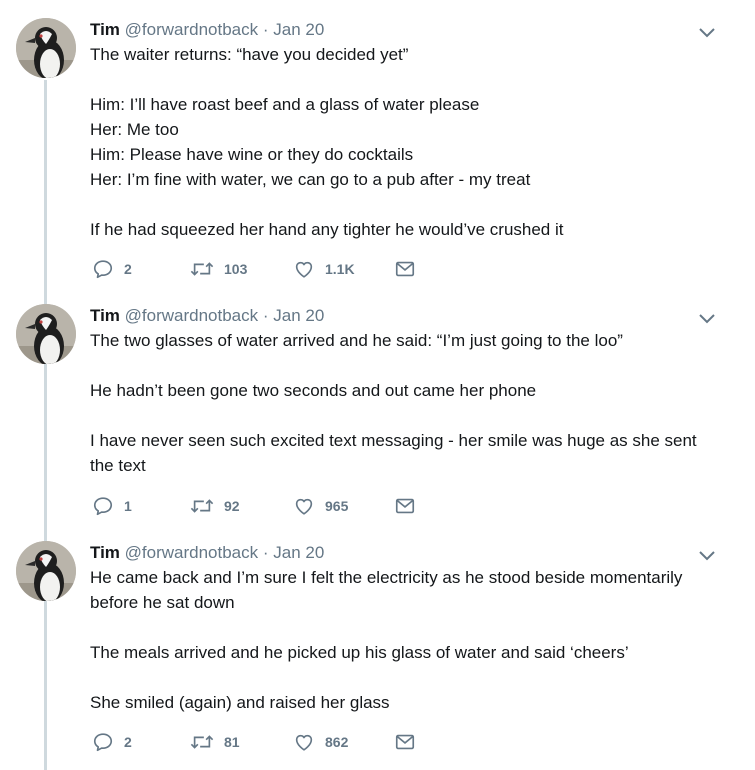 This screenshot has width=755, height=770. What do you see at coordinates (118, 465) in the screenshot?
I see `tweet-text-line: the text` at bounding box center [118, 465].